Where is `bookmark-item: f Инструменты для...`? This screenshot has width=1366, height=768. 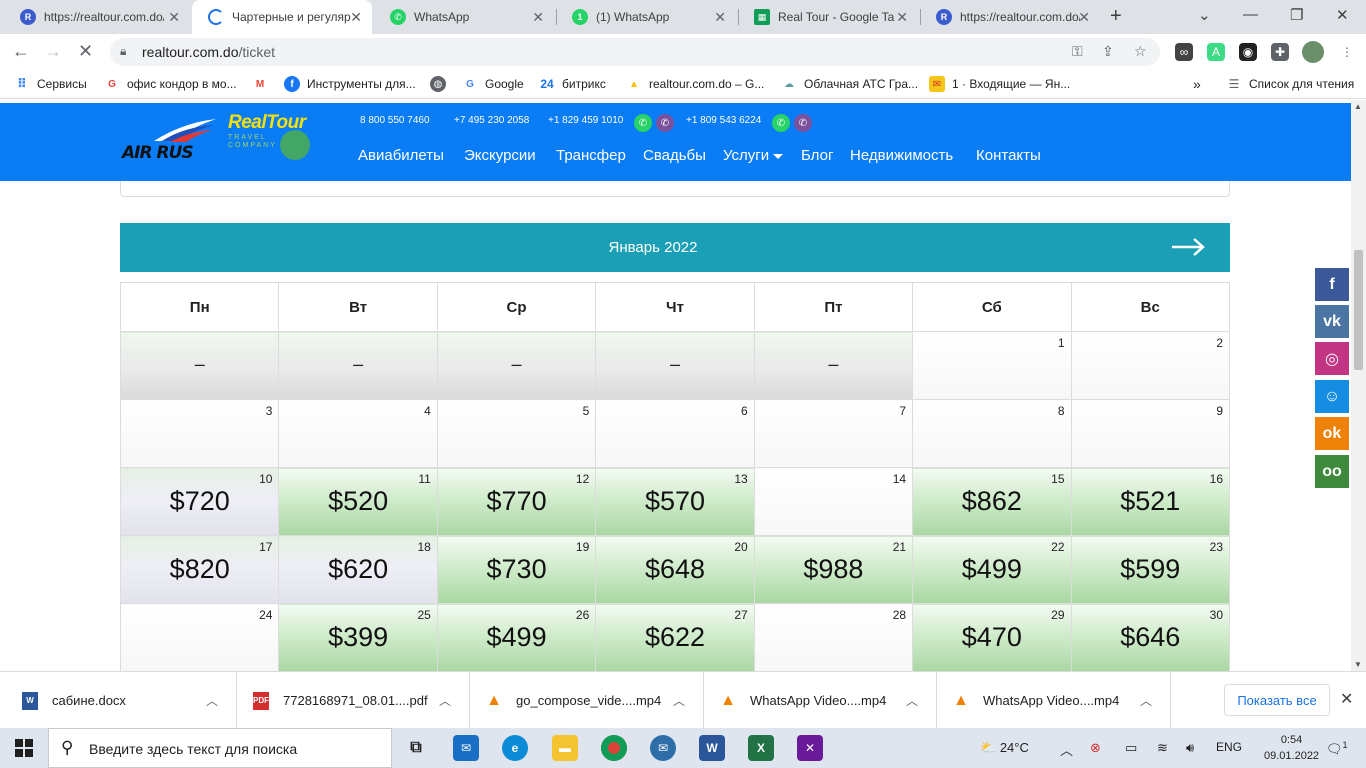 bookmark-item: f Инструменты для... is located at coordinates (350, 84).